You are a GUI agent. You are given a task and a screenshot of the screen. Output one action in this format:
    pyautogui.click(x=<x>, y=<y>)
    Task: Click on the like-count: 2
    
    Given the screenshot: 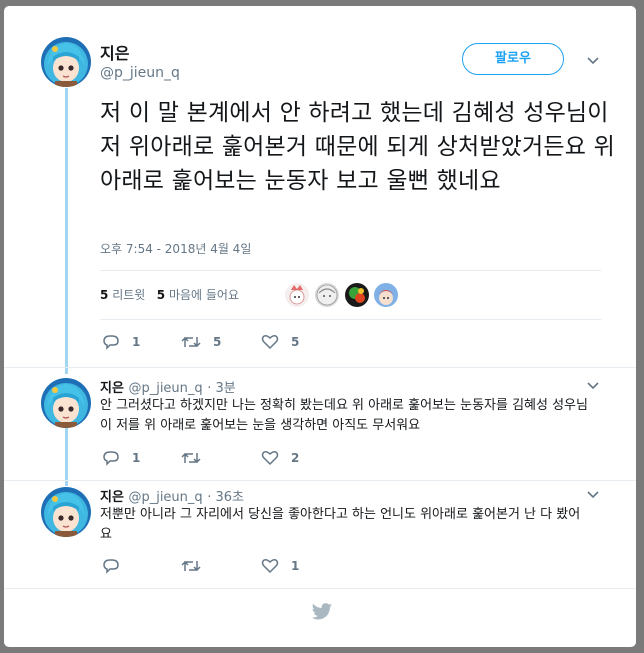 What is the action you would take?
    pyautogui.click(x=295, y=458)
    